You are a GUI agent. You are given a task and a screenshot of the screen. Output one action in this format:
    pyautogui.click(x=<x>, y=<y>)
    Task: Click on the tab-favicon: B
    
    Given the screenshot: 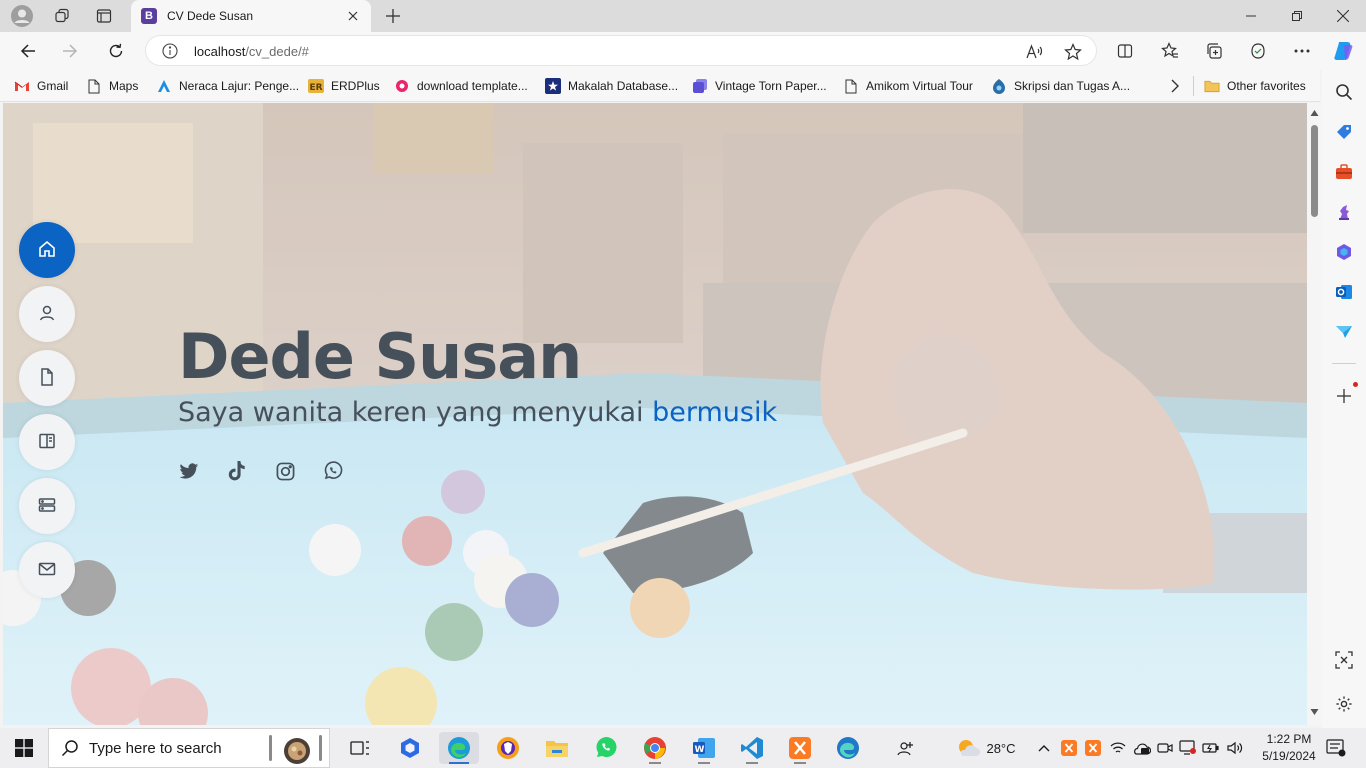 What is the action you would take?
    pyautogui.click(x=149, y=16)
    